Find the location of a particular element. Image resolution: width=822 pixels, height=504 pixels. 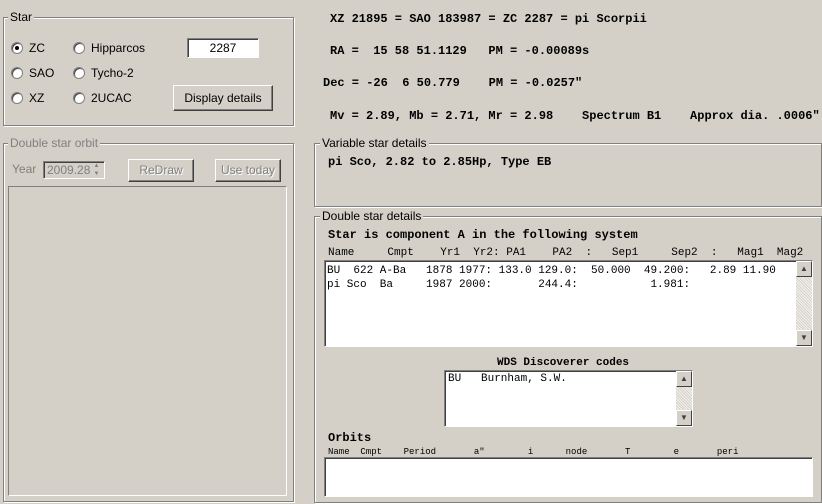

radio-hipparcos-dot is located at coordinates (79, 48).